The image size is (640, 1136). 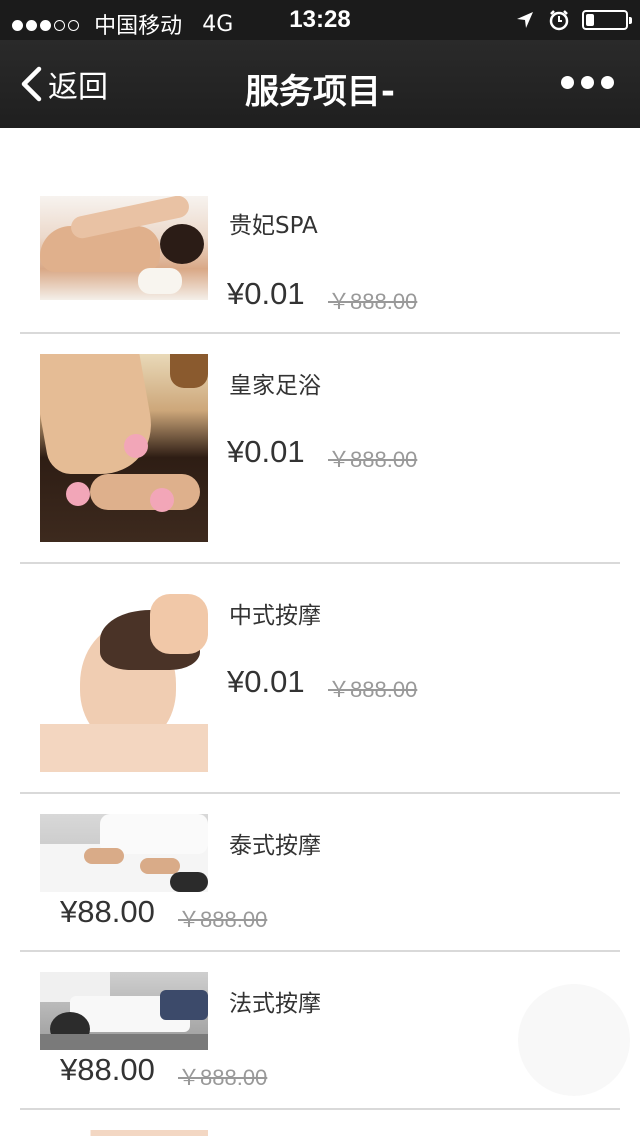 What do you see at coordinates (78, 87) in the screenshot?
I see `back-label: 返回` at bounding box center [78, 87].